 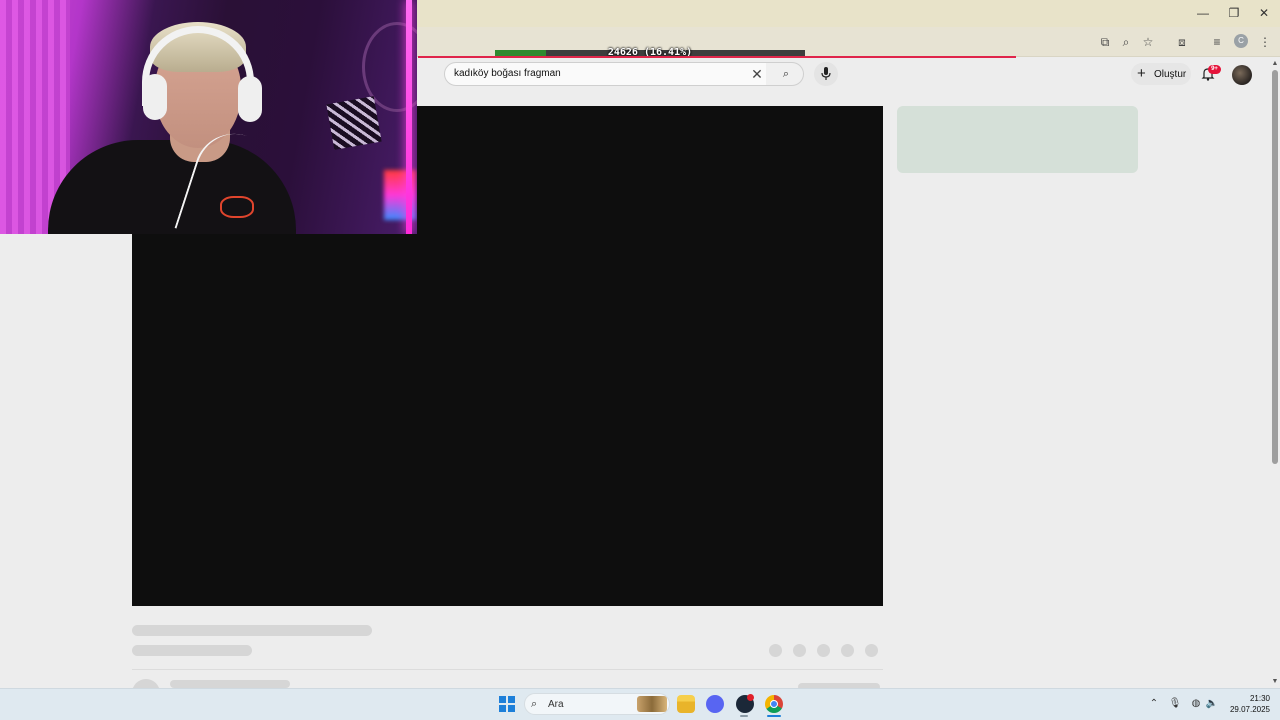 I want to click on chrome-icon-center, so click(x=774, y=704).